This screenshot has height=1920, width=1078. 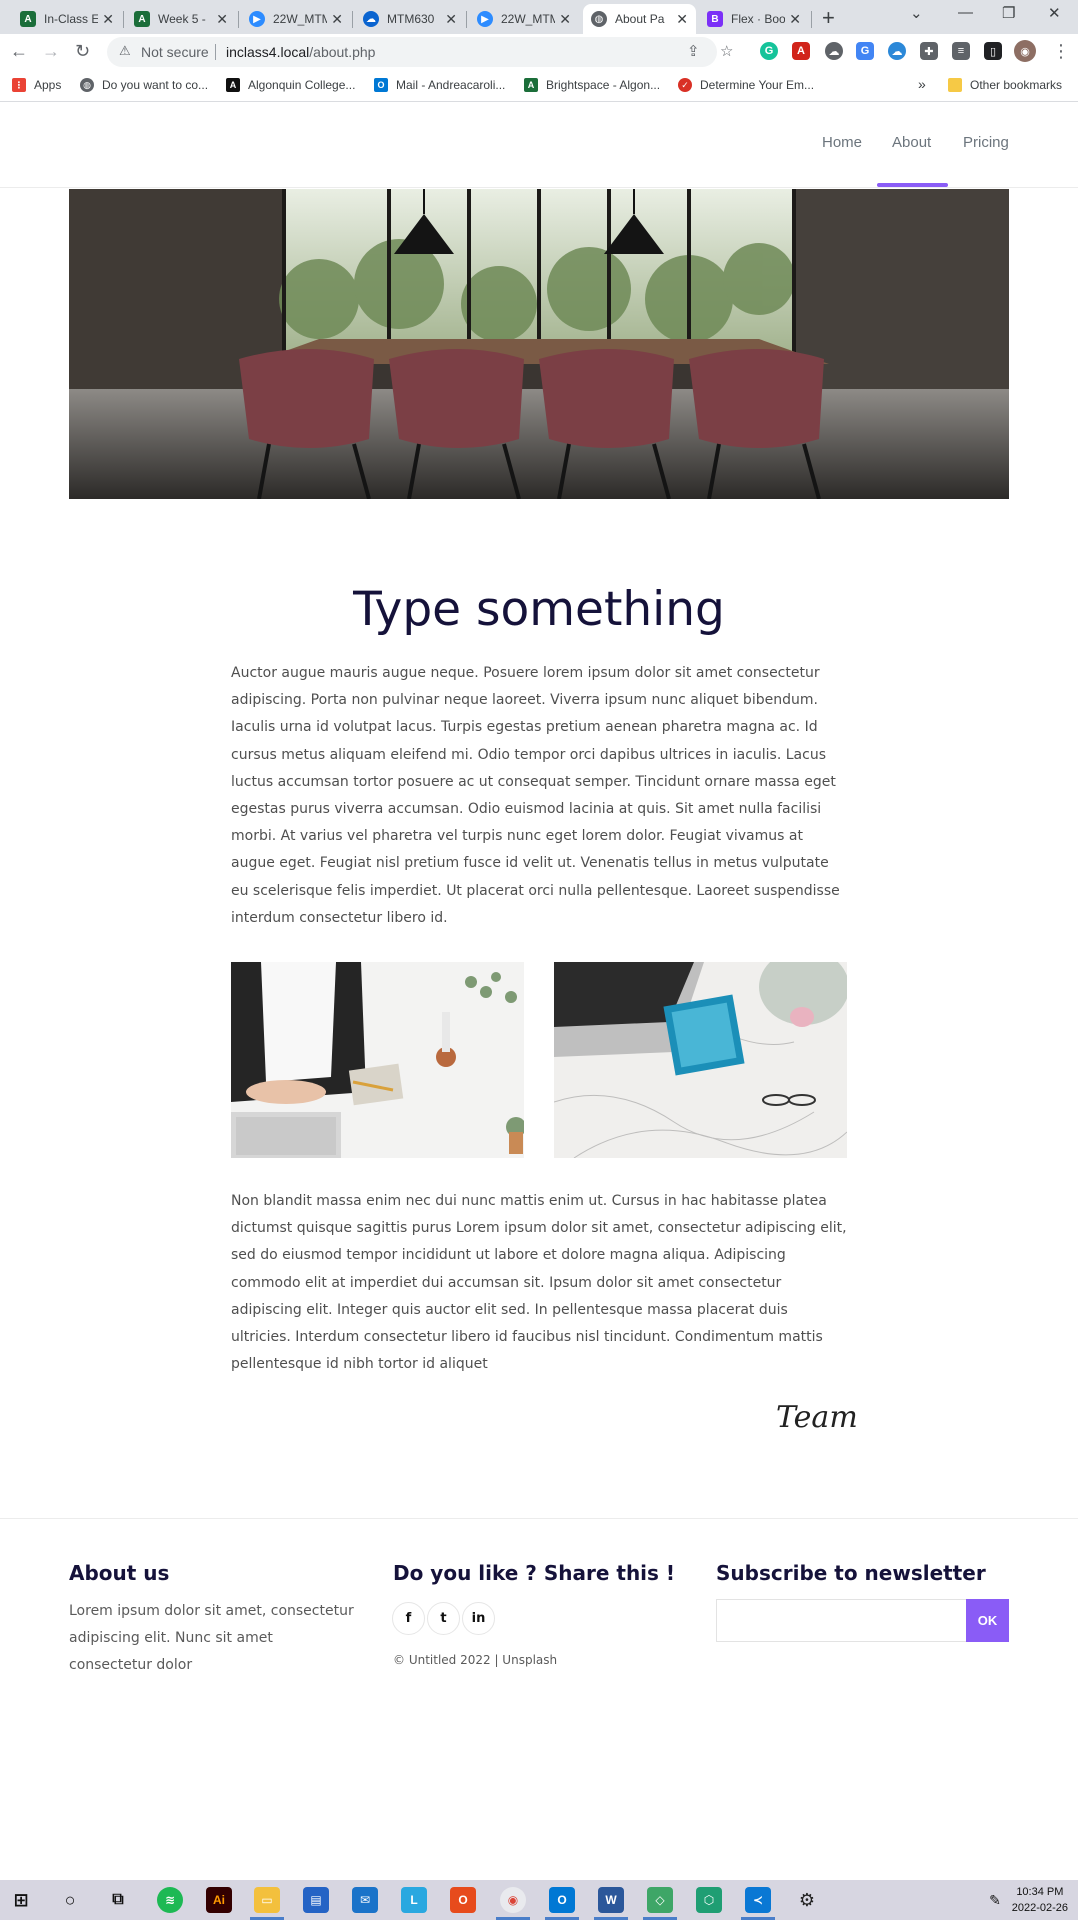 What do you see at coordinates (599, 19) in the screenshot?
I see `globe-icon: ◍` at bounding box center [599, 19].